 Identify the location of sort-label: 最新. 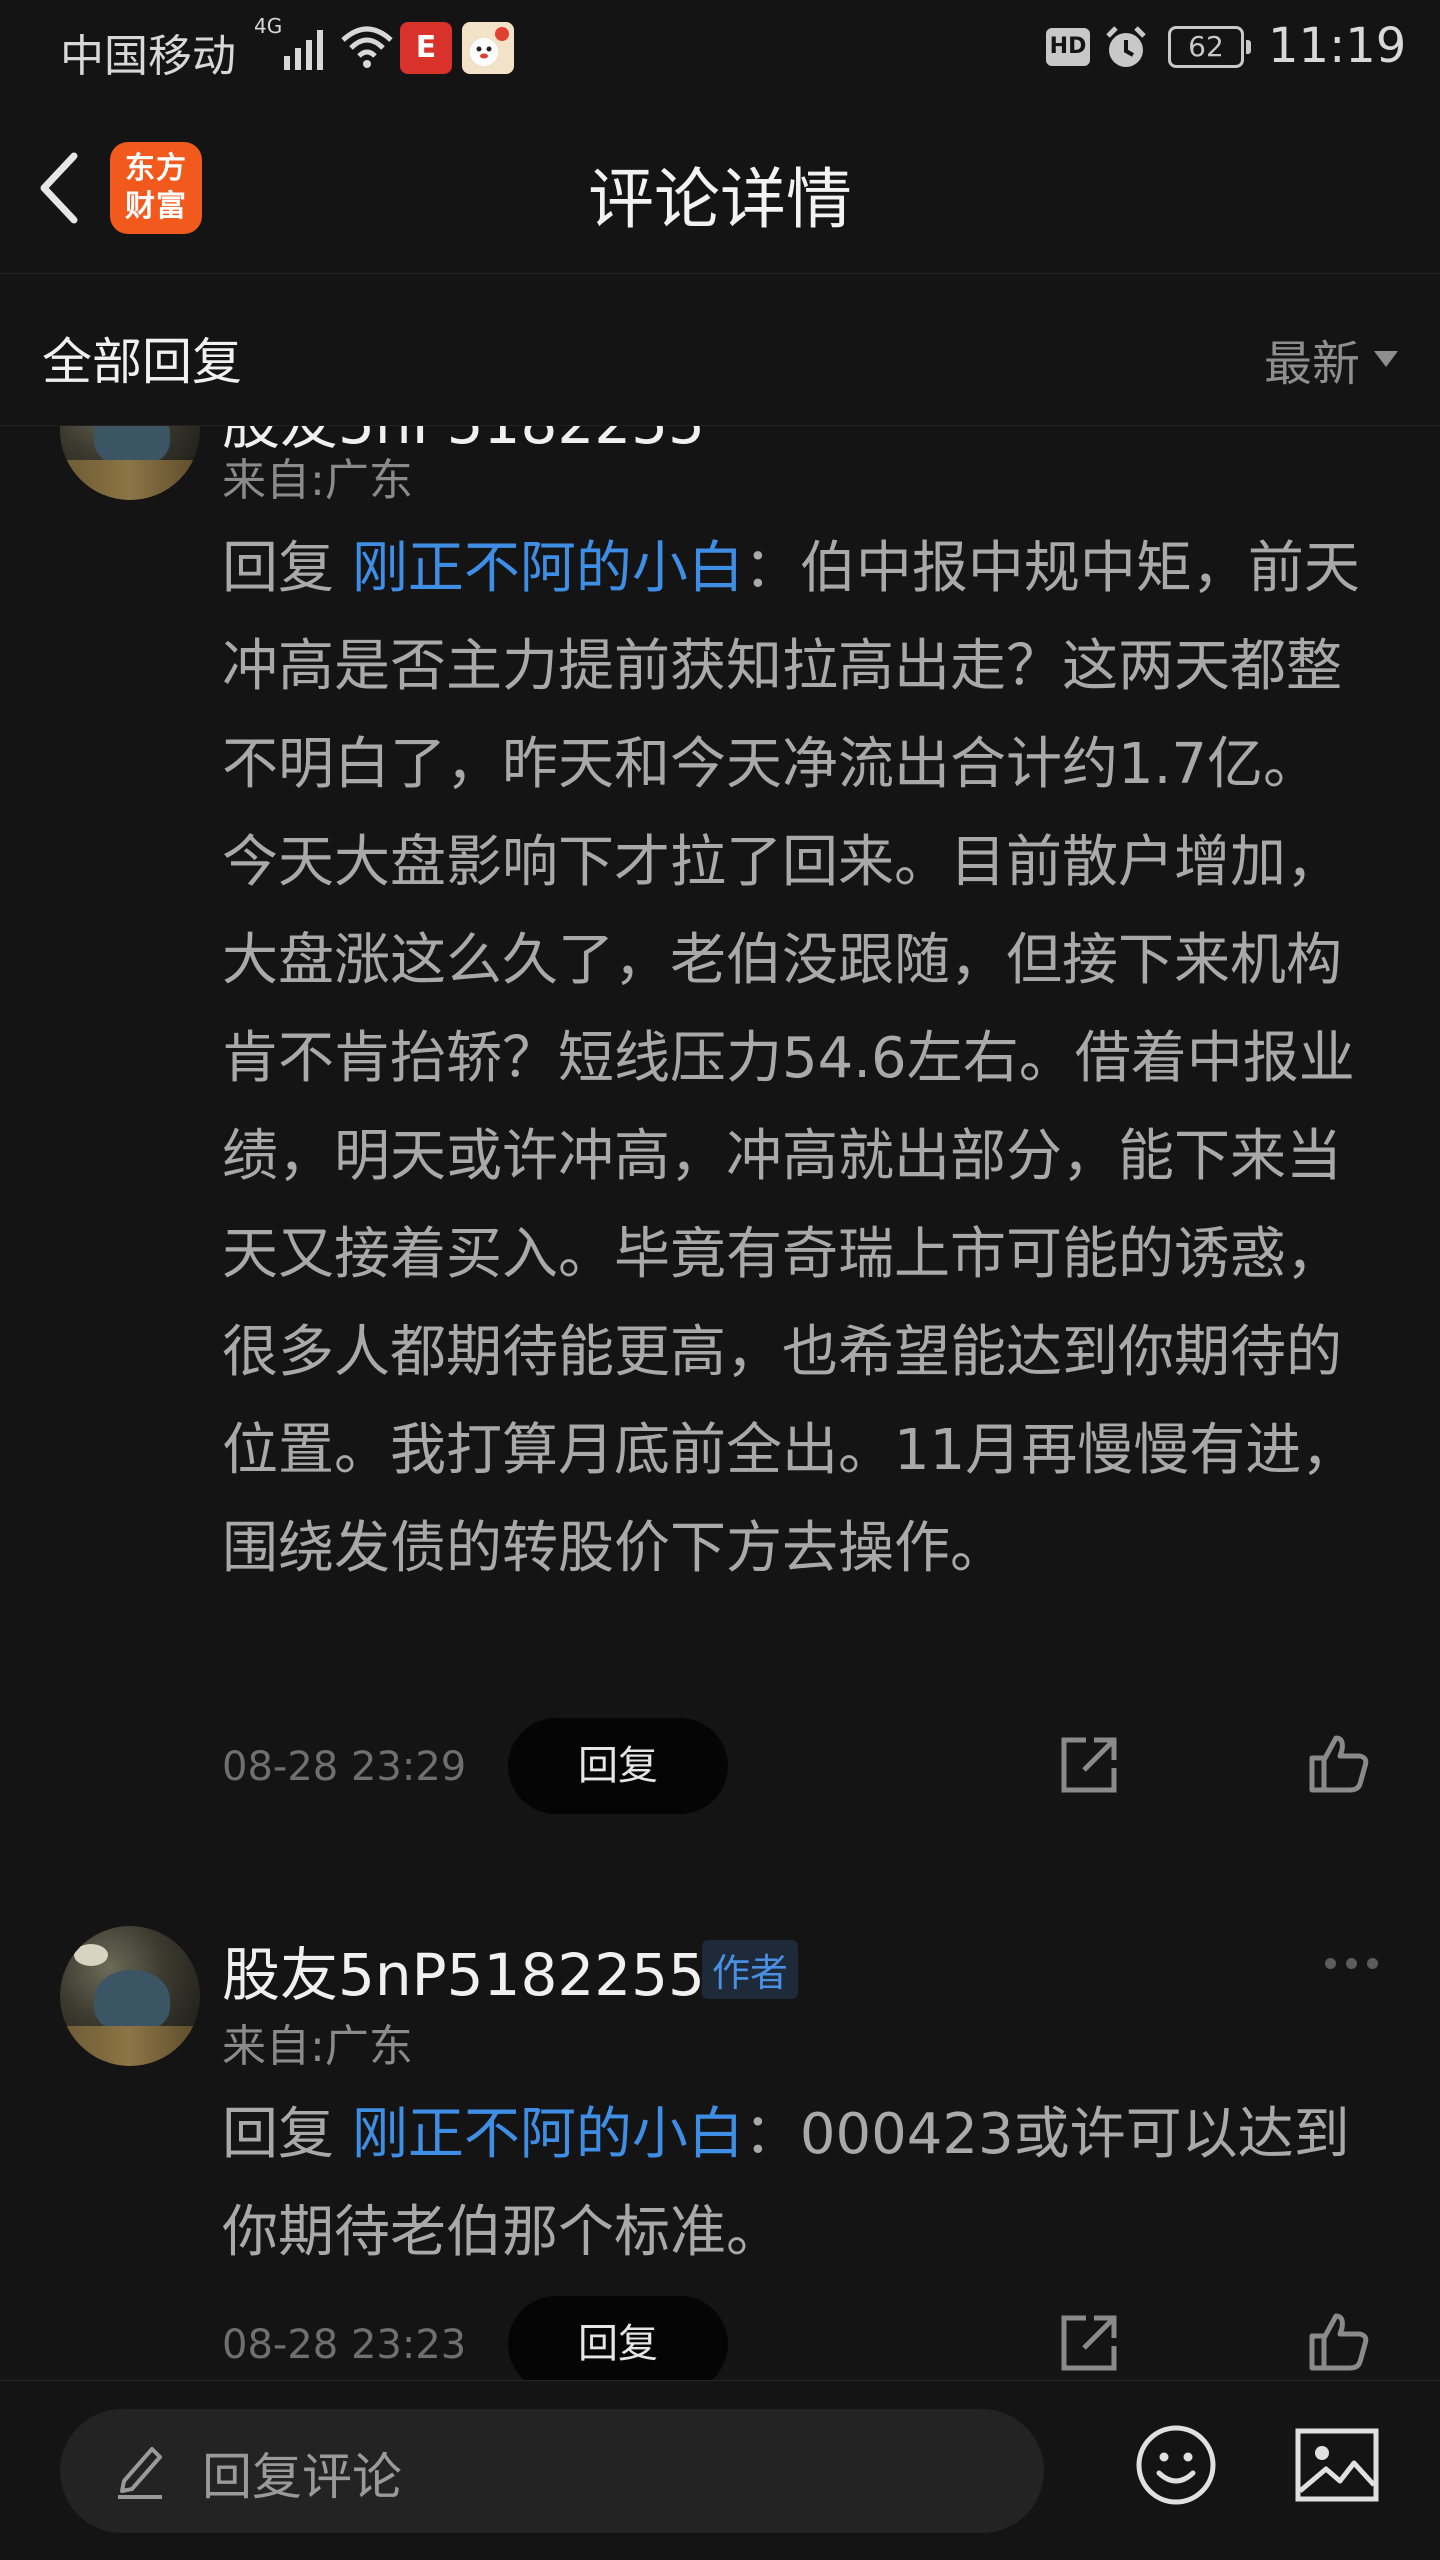
(1311, 364).